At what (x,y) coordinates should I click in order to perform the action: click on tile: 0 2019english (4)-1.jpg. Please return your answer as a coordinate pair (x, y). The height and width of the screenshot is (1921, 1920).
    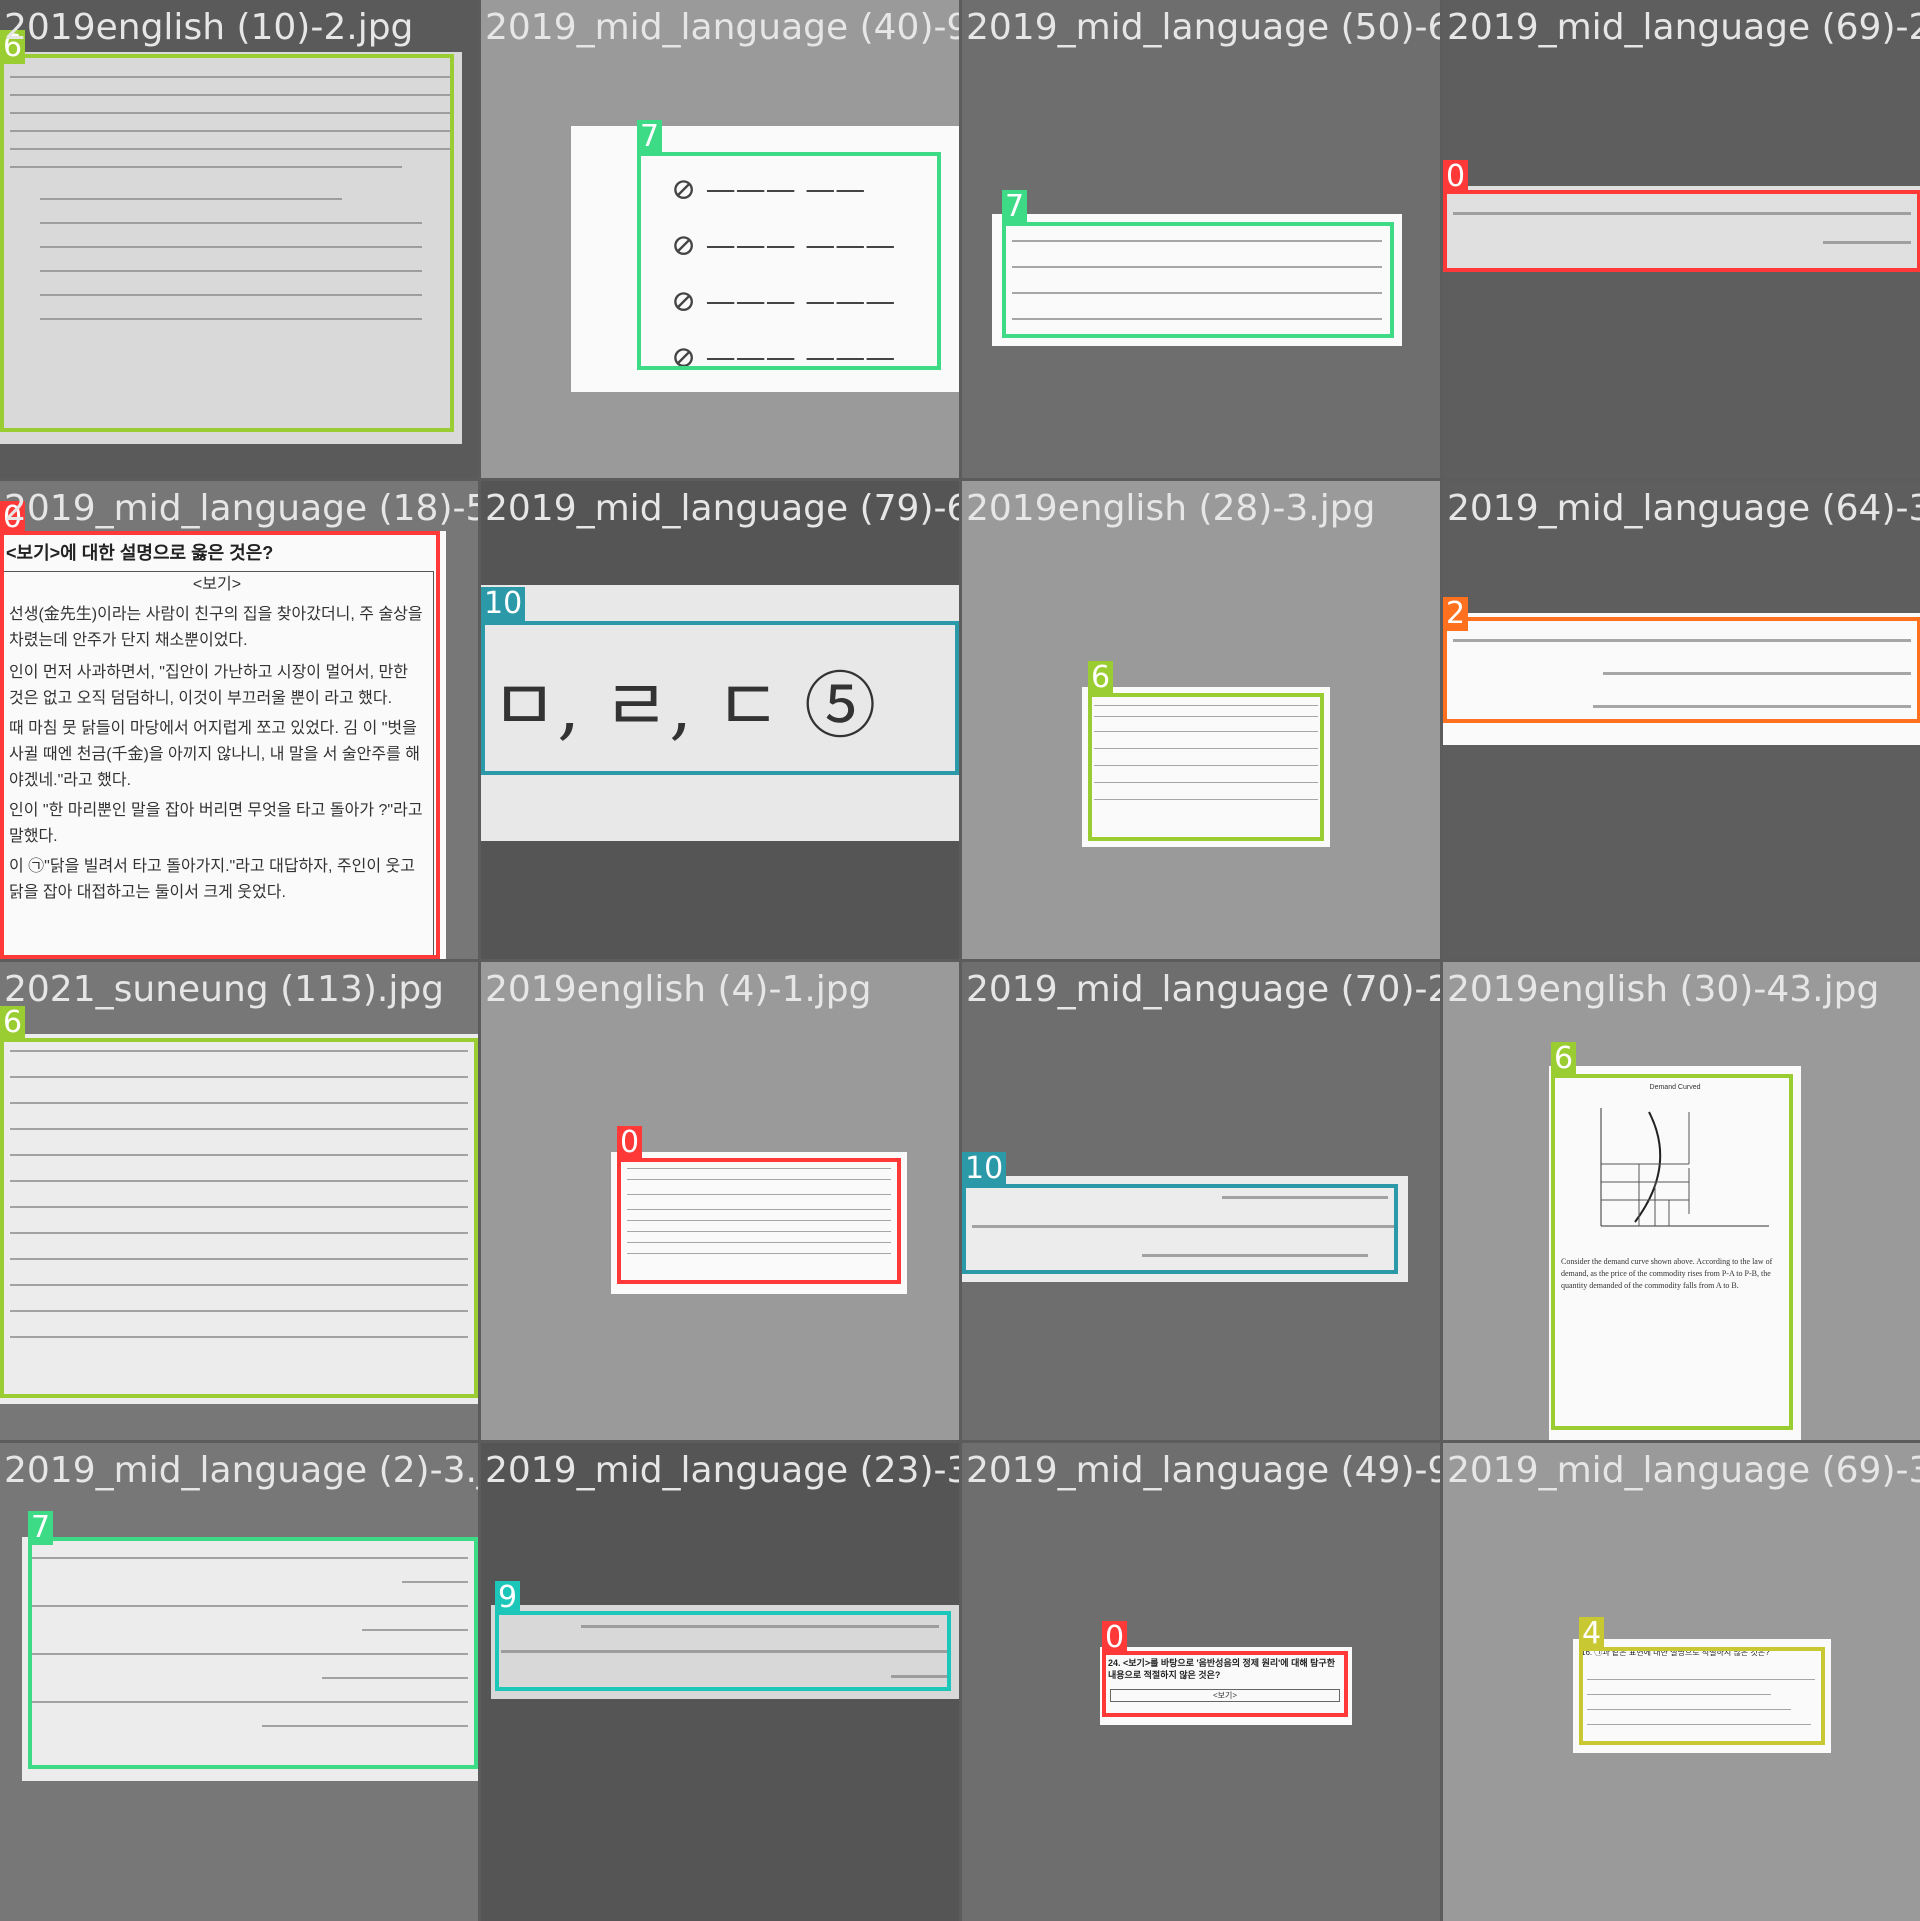
    Looking at the image, I should click on (720, 1201).